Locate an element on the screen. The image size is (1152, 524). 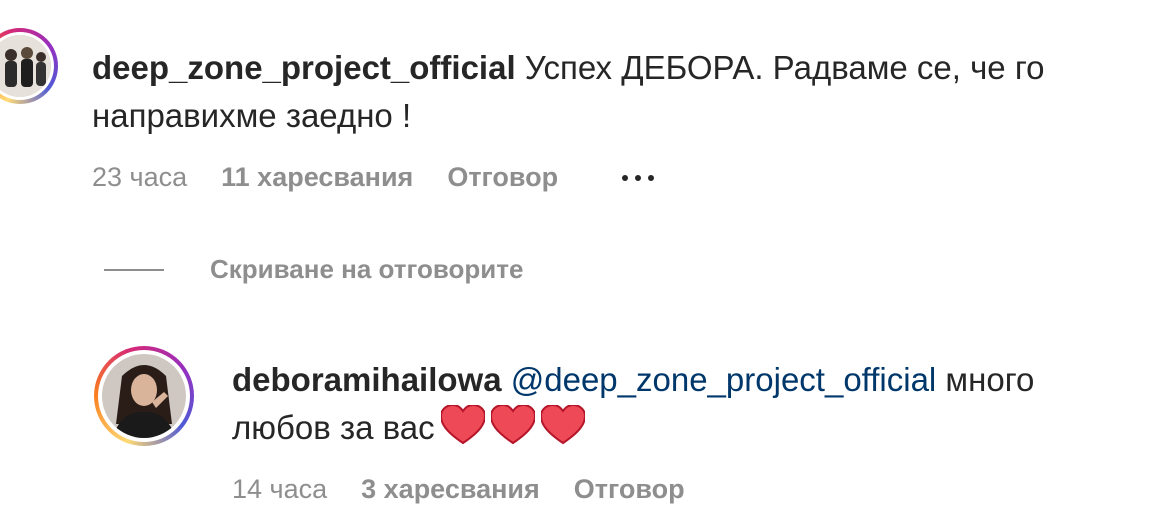
comment-meta: 23 часа 11 харесвания Отговор is located at coordinates (373, 177).